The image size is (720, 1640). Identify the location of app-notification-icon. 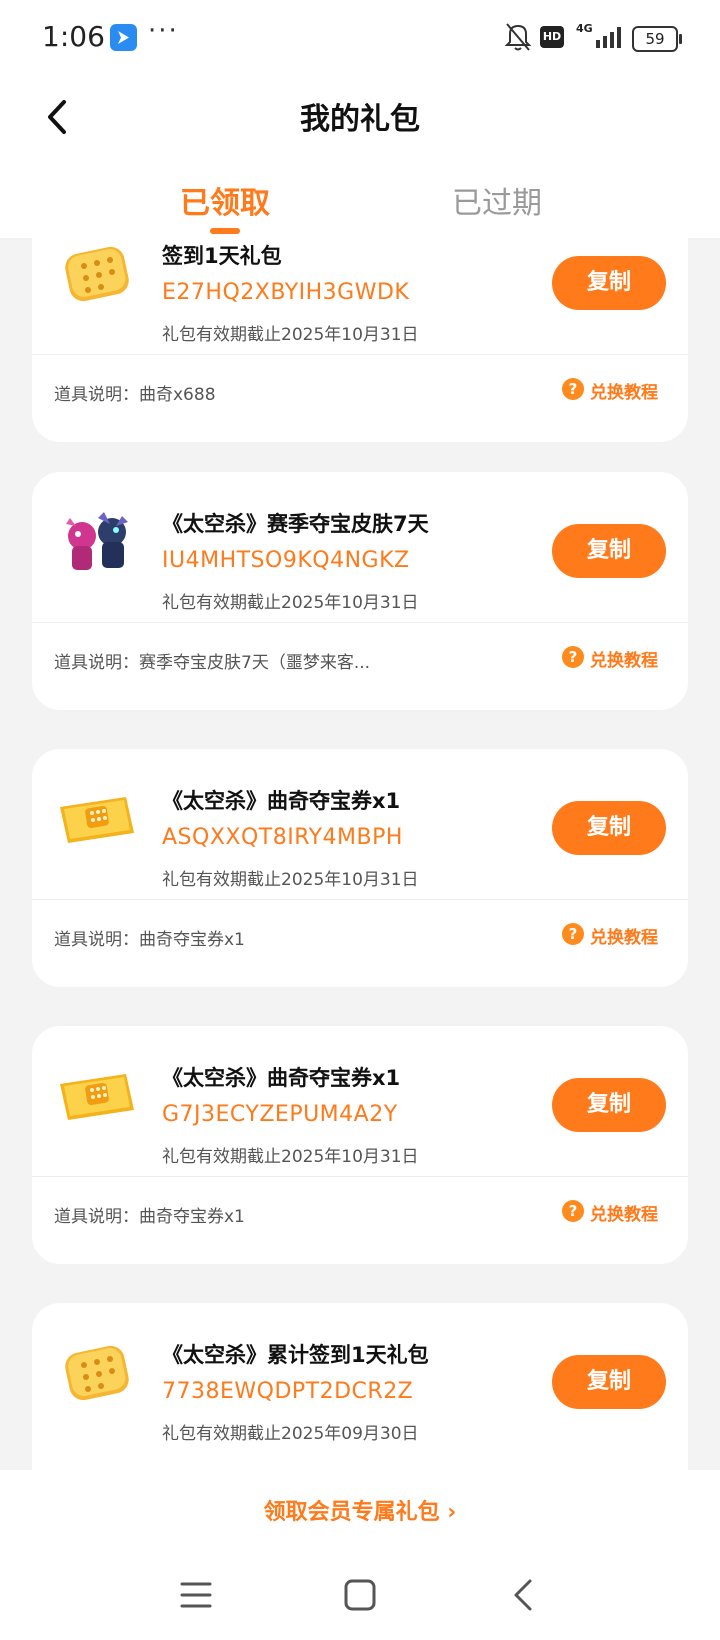
(123, 37).